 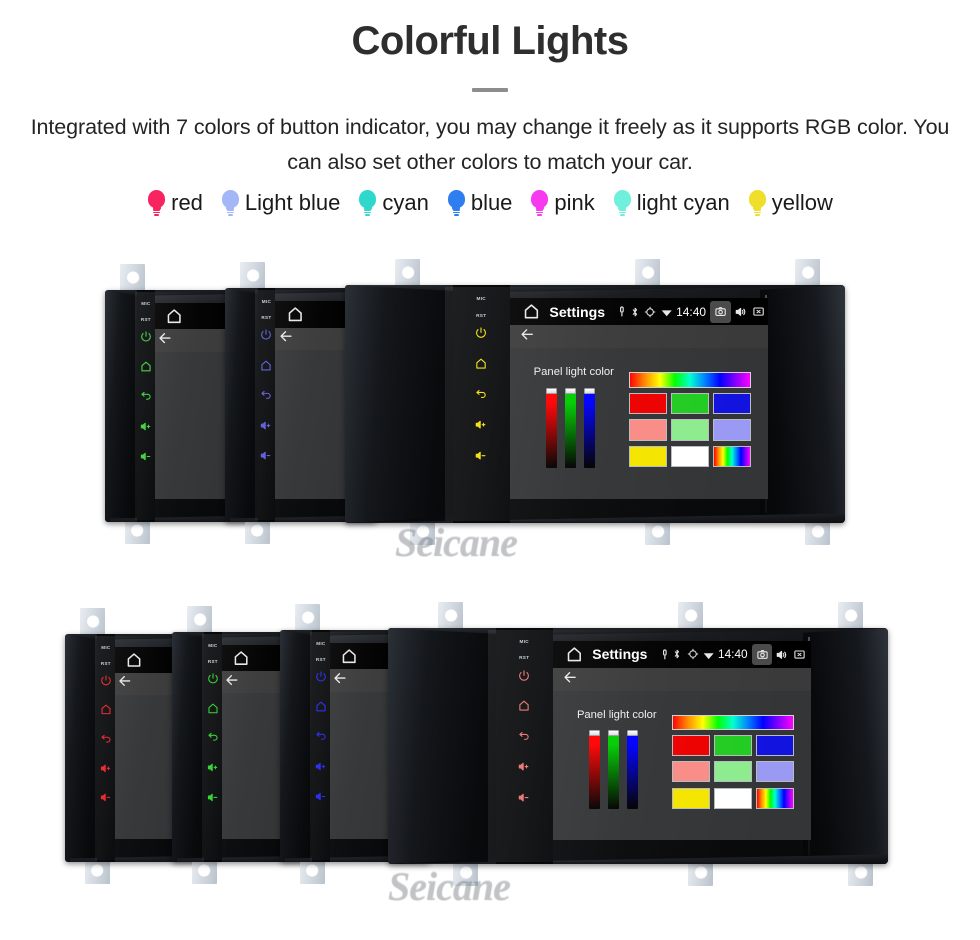 What do you see at coordinates (633, 769) in the screenshot?
I see `blue-slider` at bounding box center [633, 769].